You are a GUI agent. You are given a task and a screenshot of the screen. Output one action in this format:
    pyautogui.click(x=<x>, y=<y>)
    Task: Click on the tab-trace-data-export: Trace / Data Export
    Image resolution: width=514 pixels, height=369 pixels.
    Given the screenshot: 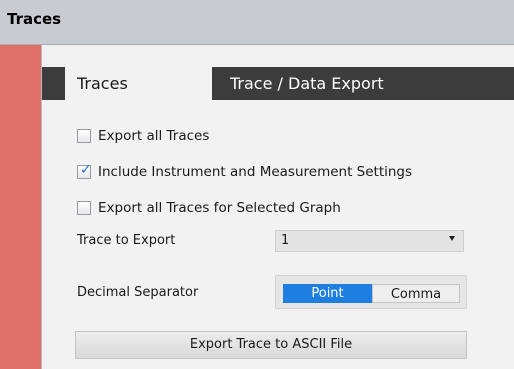 What is the action you would take?
    pyautogui.click(x=363, y=83)
    